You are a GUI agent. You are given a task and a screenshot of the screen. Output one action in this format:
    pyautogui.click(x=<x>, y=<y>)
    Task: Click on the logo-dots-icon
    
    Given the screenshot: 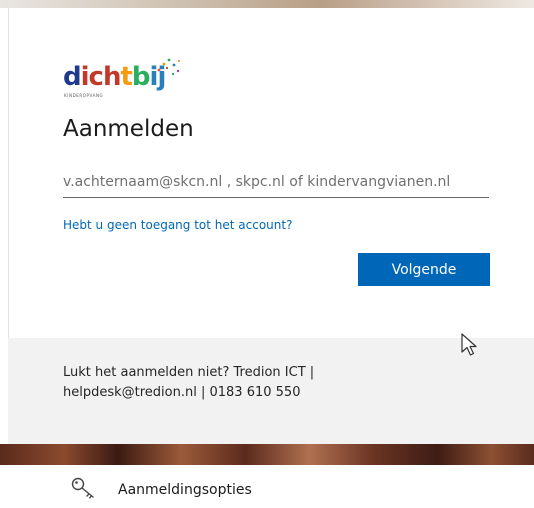 What is the action you would take?
    pyautogui.click(x=168, y=67)
    